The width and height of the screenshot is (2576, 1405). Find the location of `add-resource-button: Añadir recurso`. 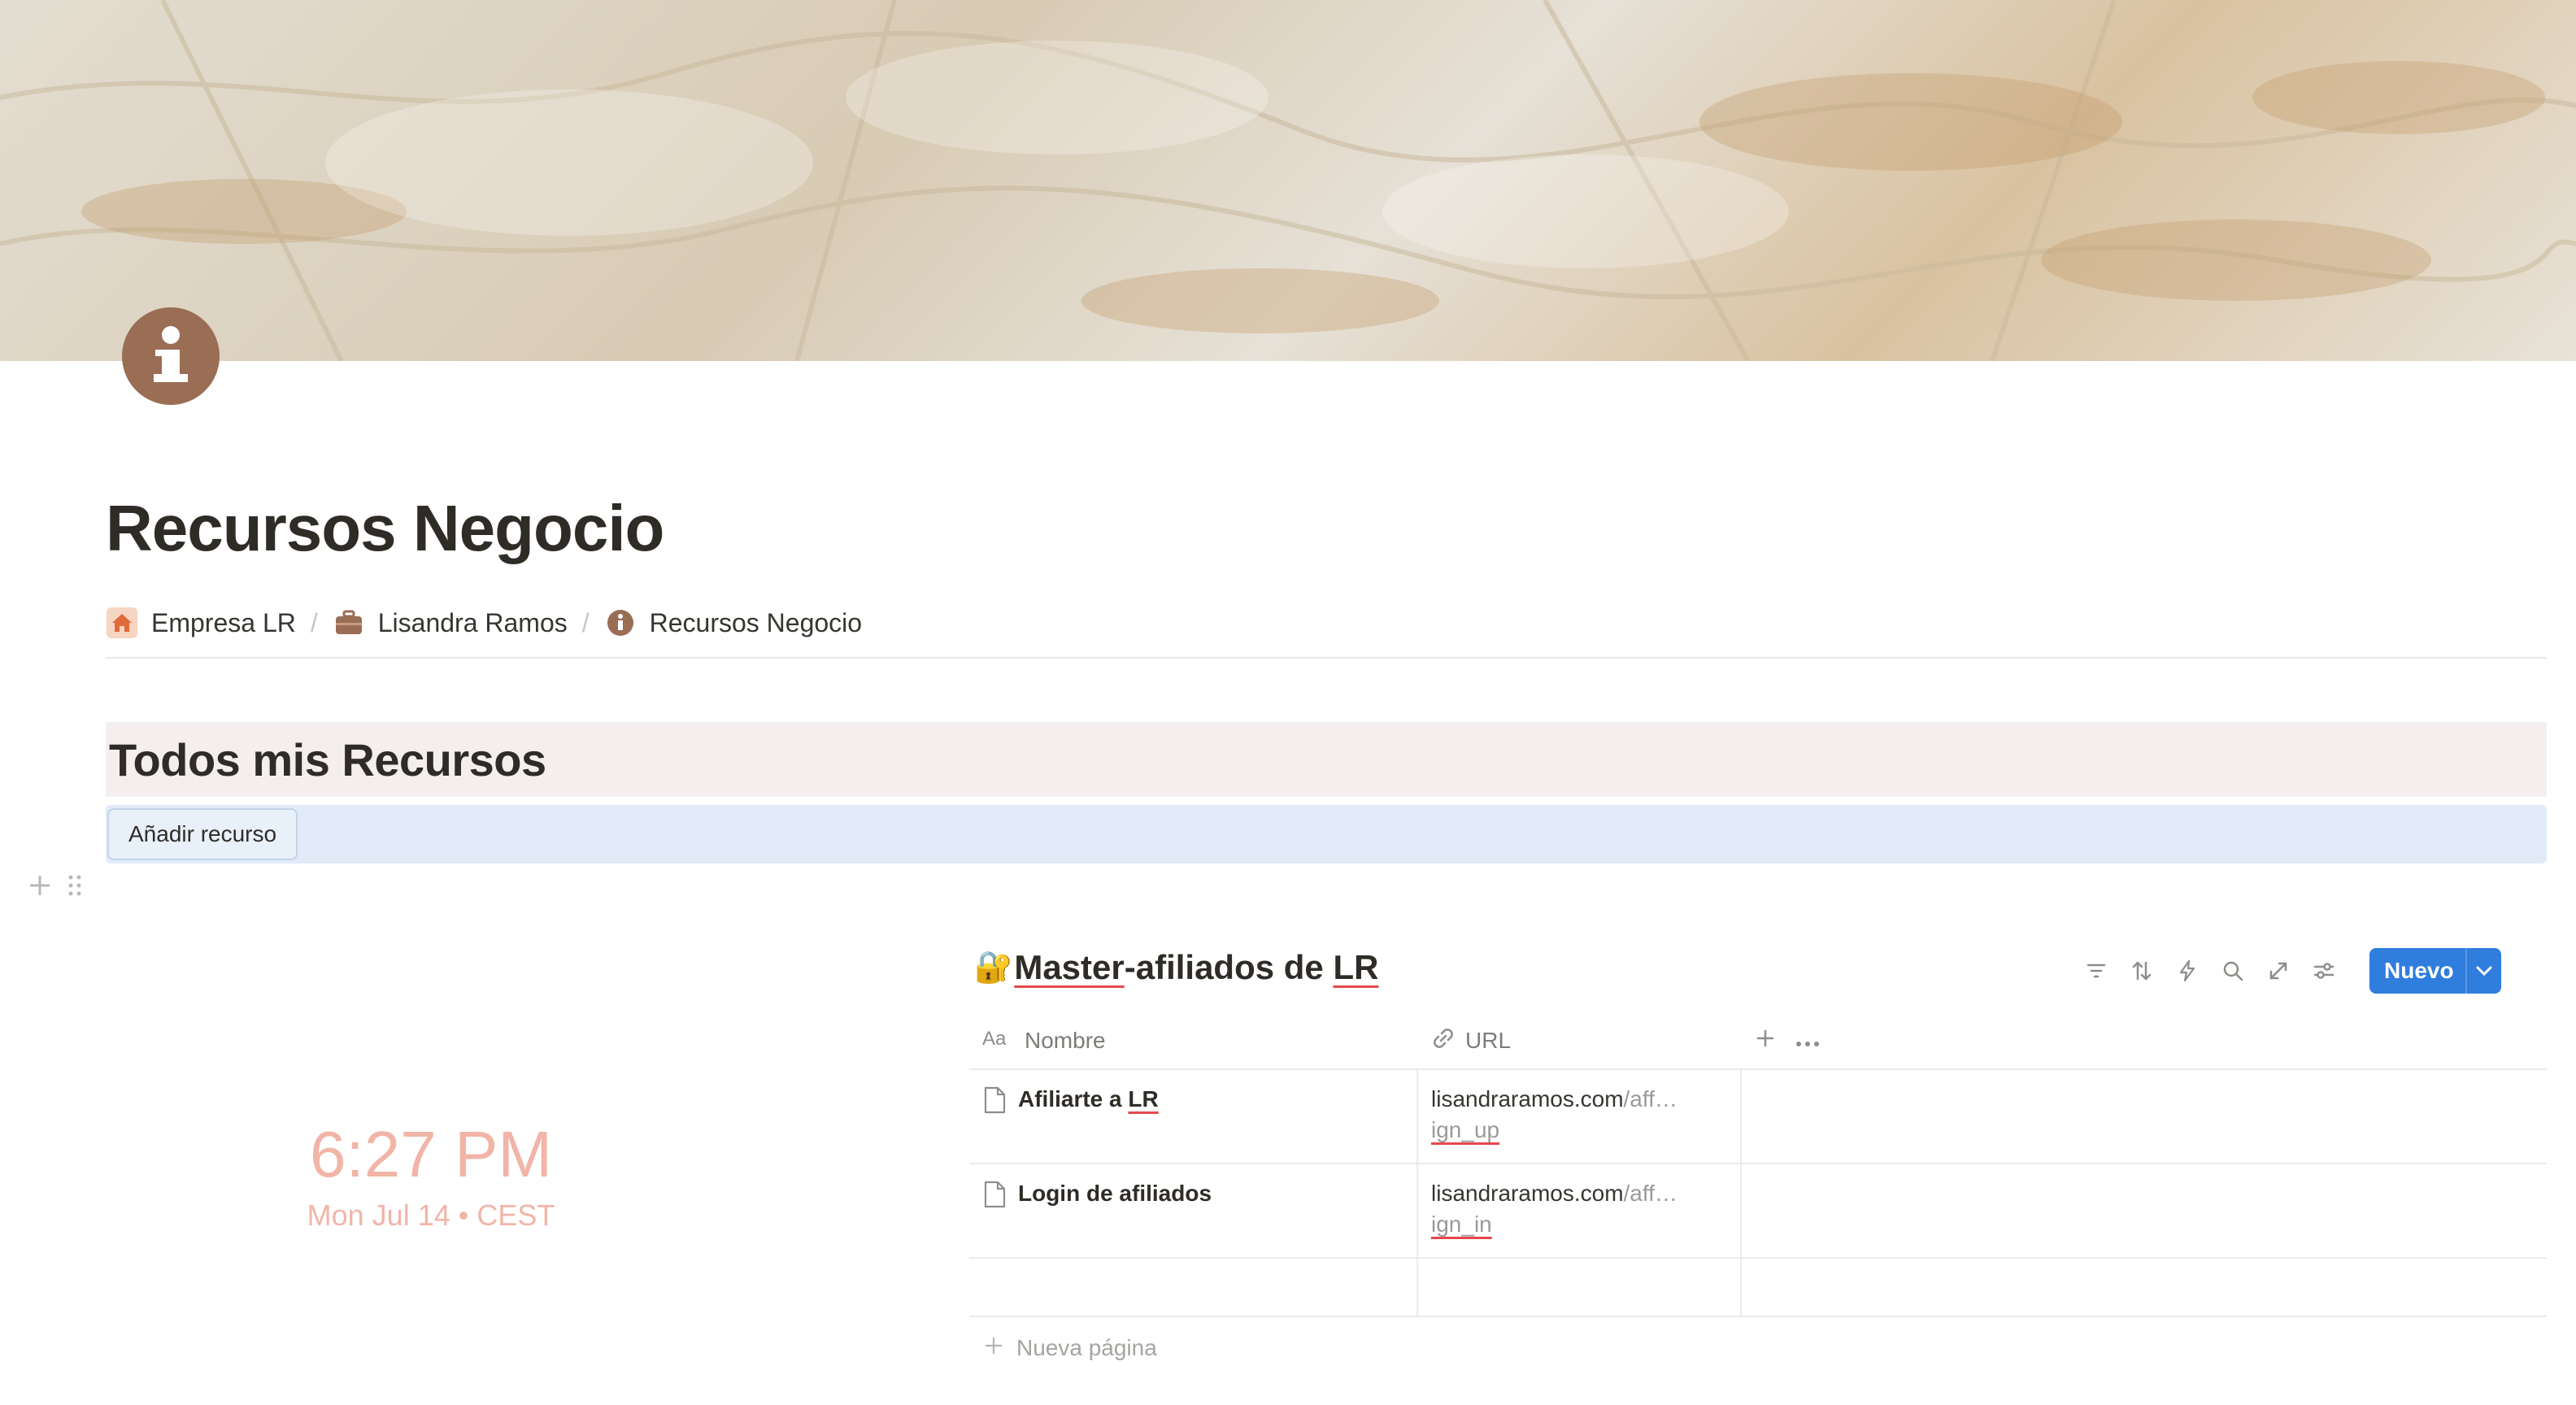

add-resource-button: Añadir recurso is located at coordinates (202, 834).